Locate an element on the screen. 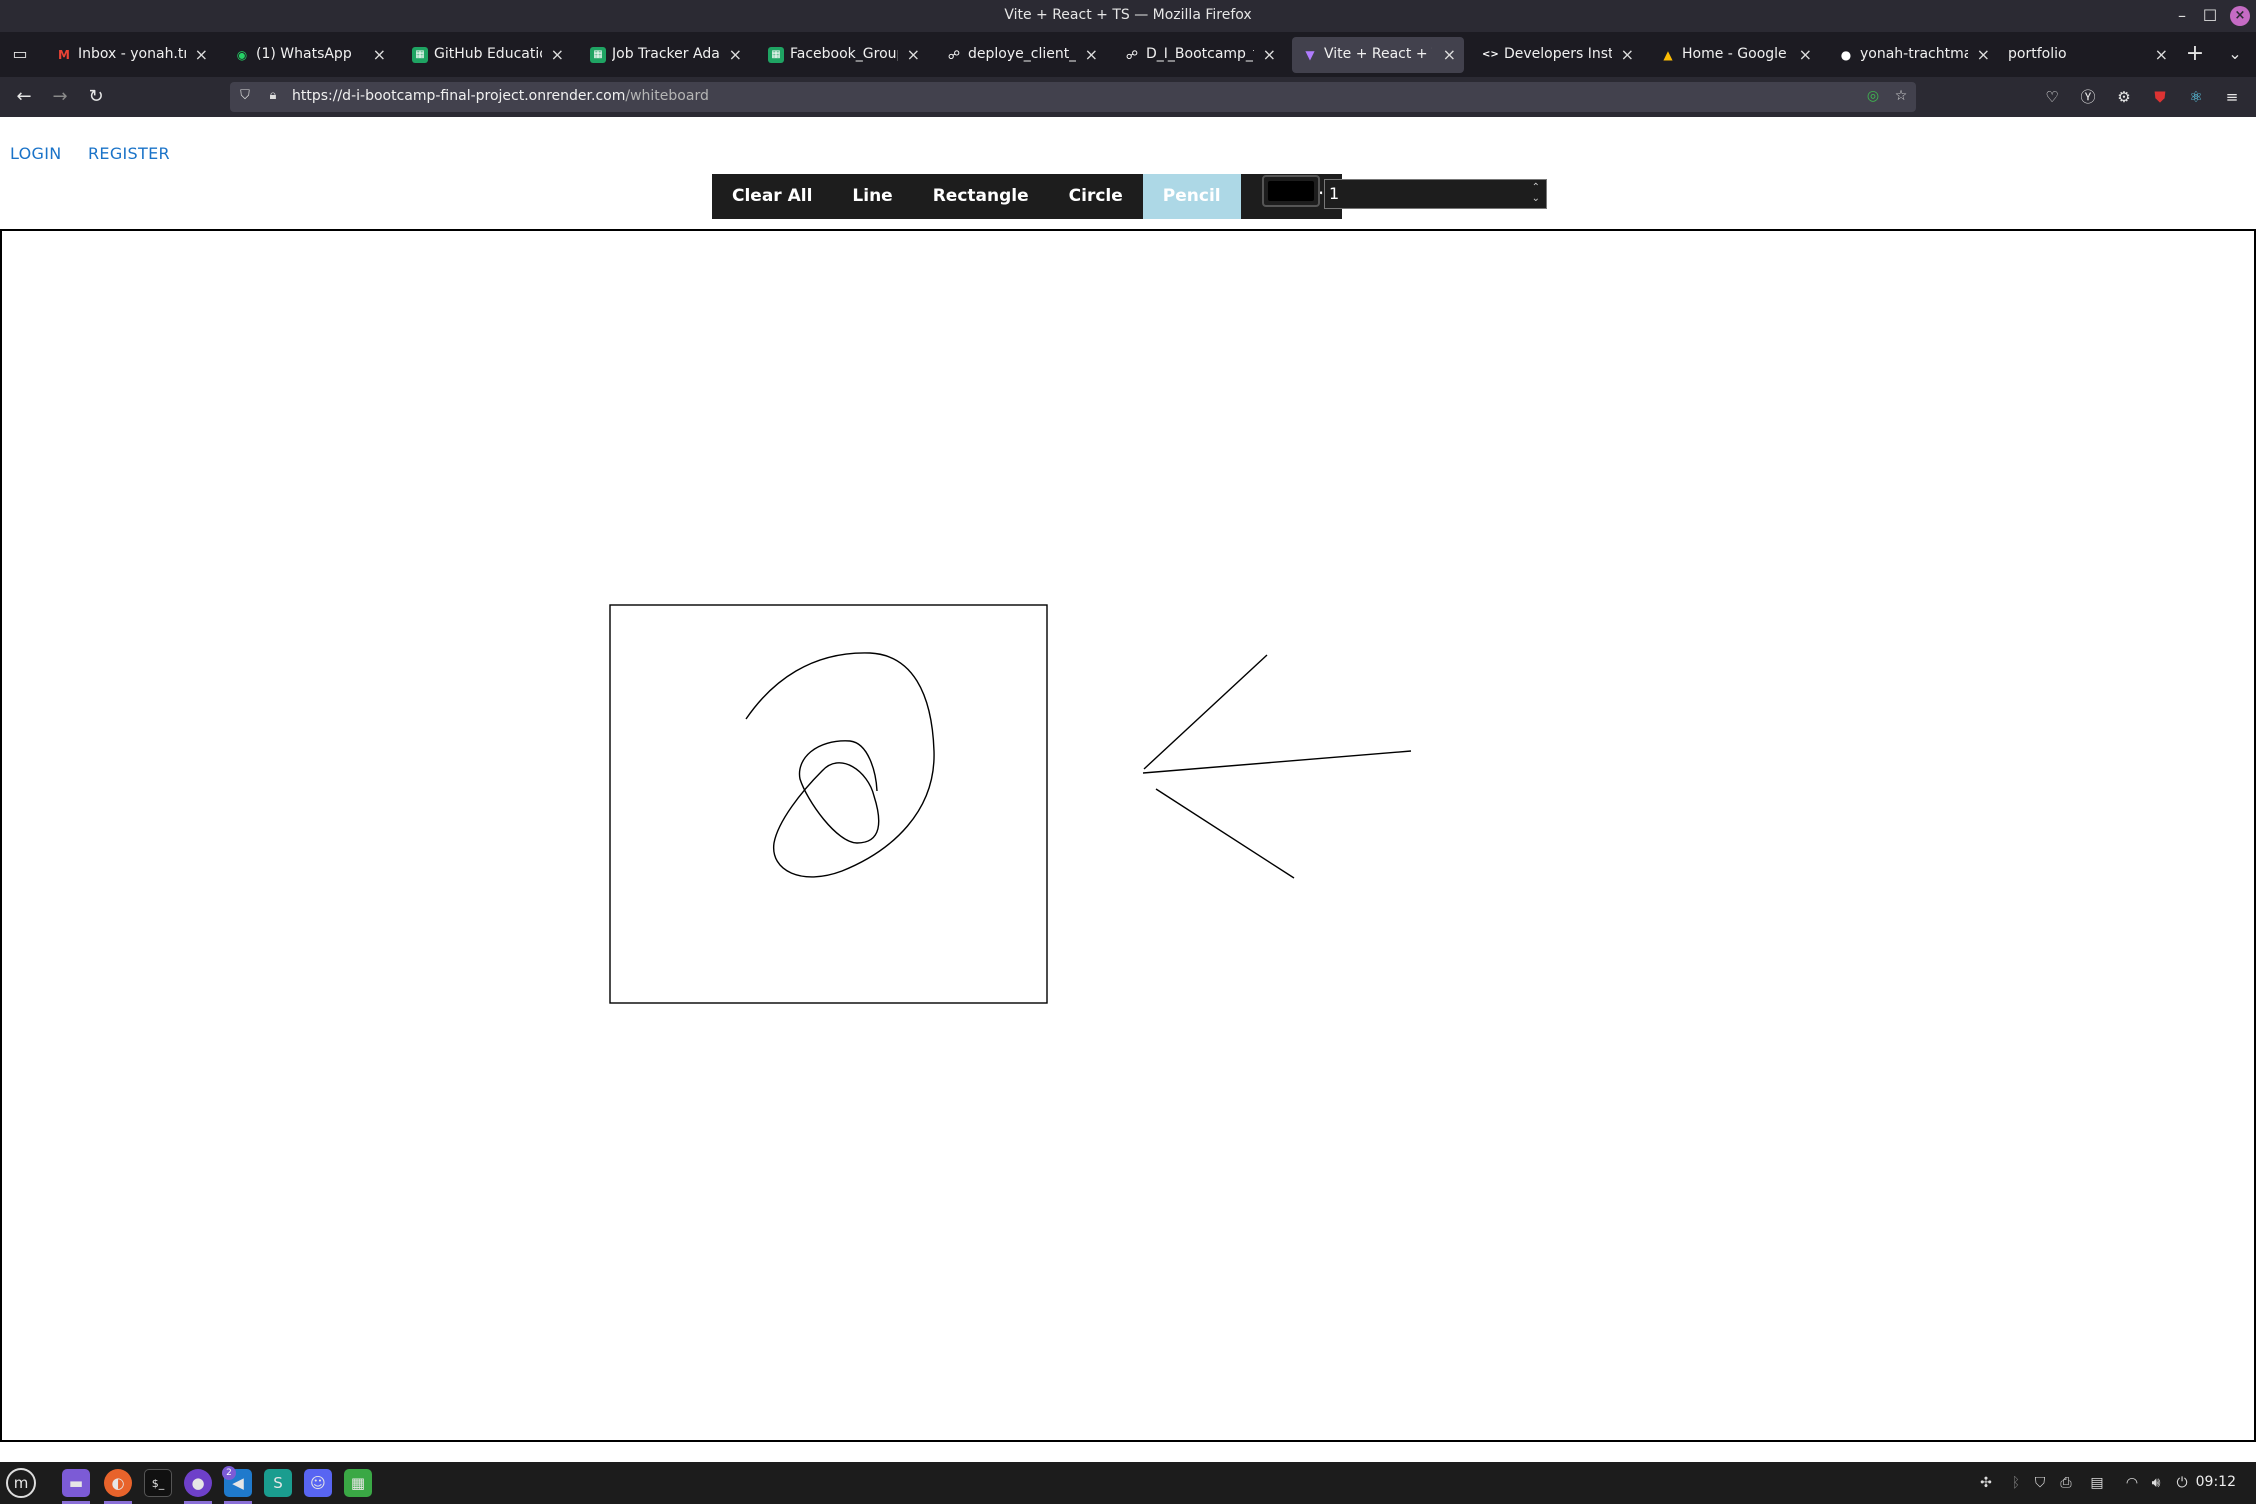  react-devtools-icon: ⚛ is located at coordinates (2196, 97).